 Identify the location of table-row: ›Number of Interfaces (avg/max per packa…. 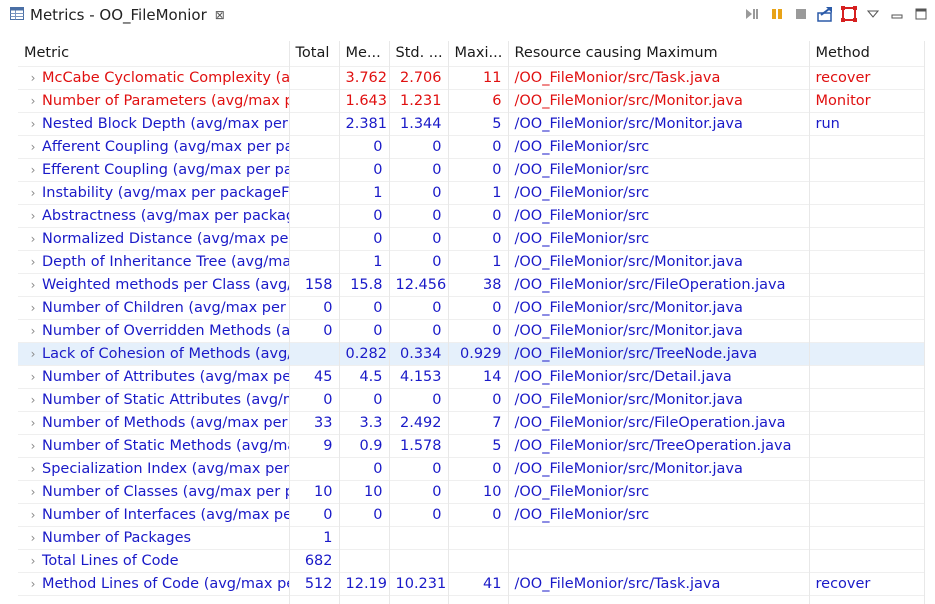
(471, 514).